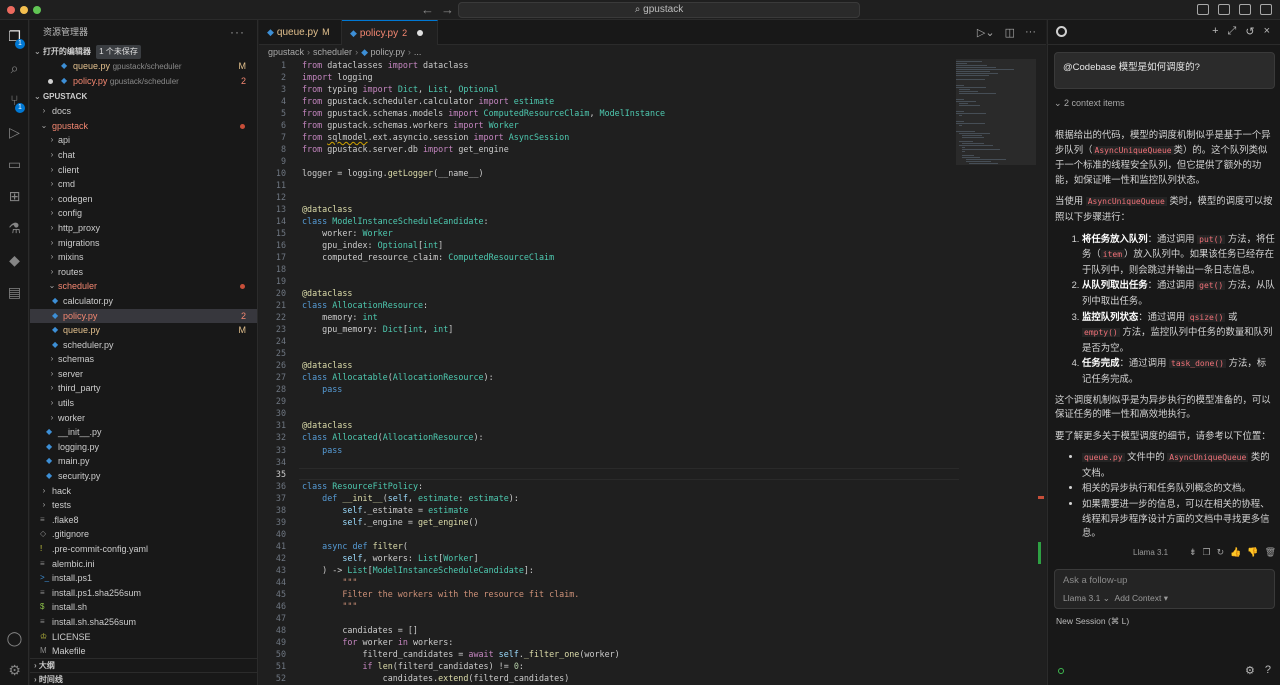 This screenshot has width=1280, height=685. Describe the element at coordinates (272, 89) in the screenshot. I see `line-number: 3` at that location.